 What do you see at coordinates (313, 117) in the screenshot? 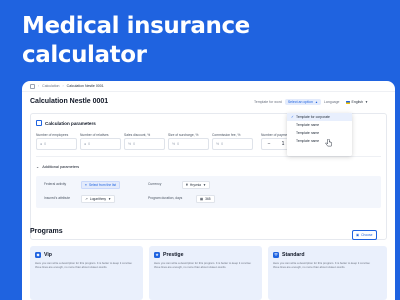
I see `dropdown-item-label: Template for corporate` at bounding box center [313, 117].